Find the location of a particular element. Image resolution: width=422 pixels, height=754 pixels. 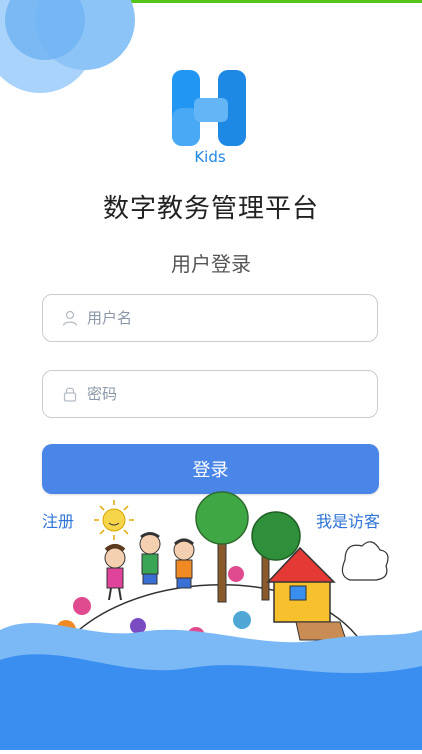

guest-link: 我是访客 is located at coordinates (348, 520).